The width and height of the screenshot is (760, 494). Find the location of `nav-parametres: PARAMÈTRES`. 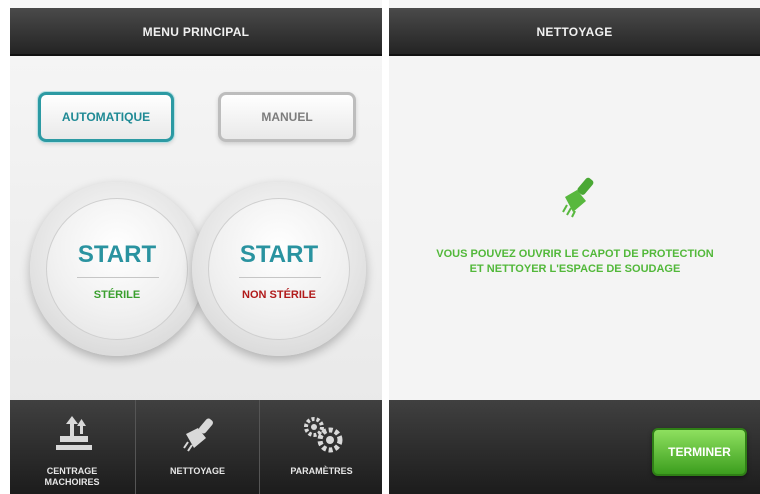

nav-parametres: PARAMÈTRES is located at coordinates (320, 447).